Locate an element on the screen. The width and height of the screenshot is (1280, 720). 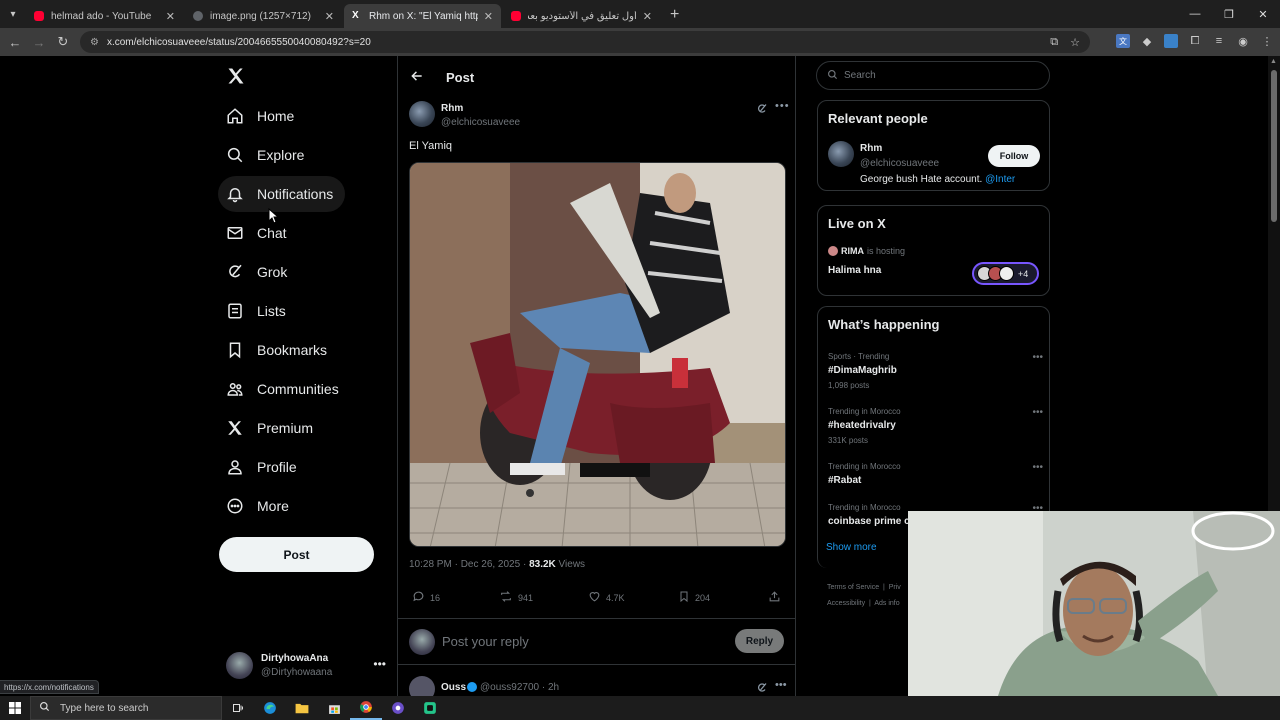
tweet-author-handle: @elchicosuaveee is located at coordinates (480, 122).